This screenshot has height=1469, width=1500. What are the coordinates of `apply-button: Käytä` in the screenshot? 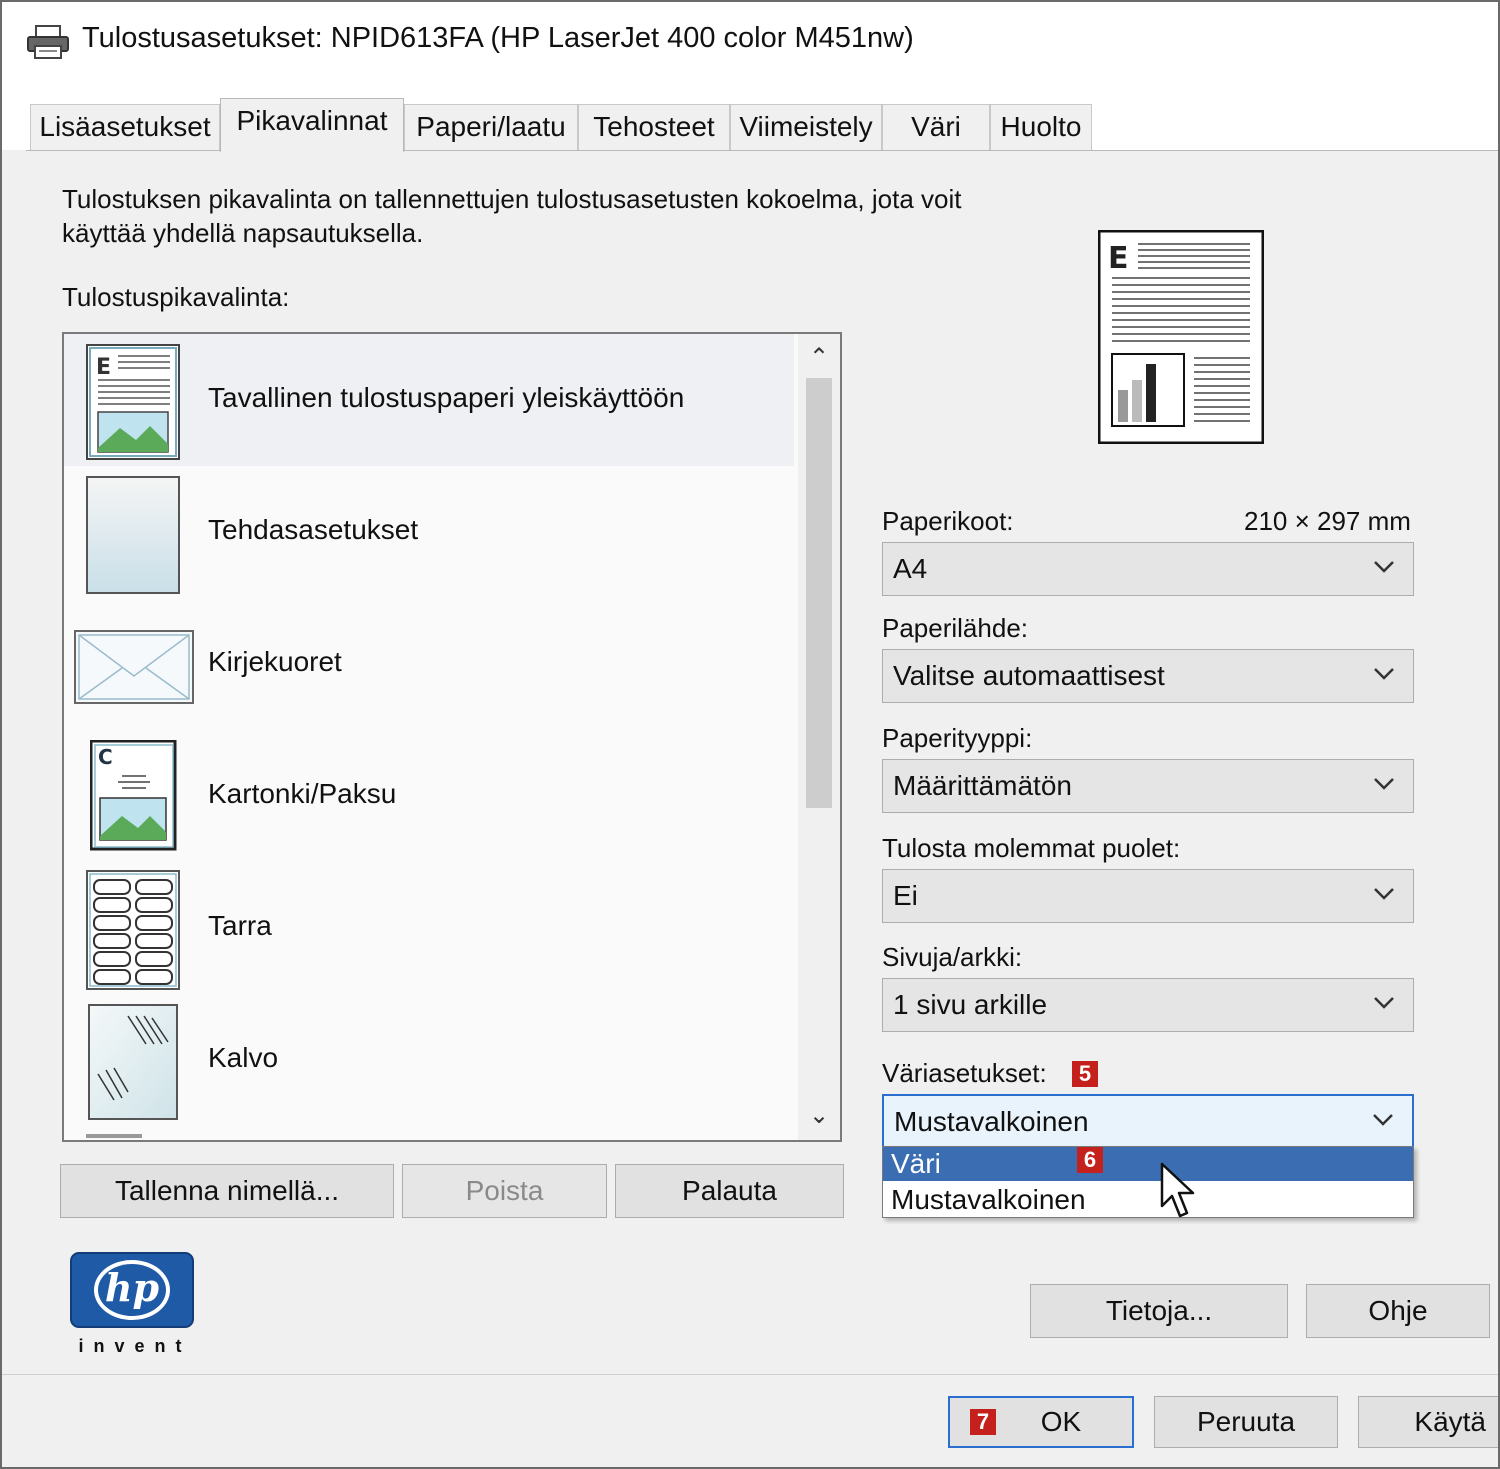 It's located at (1428, 1422).